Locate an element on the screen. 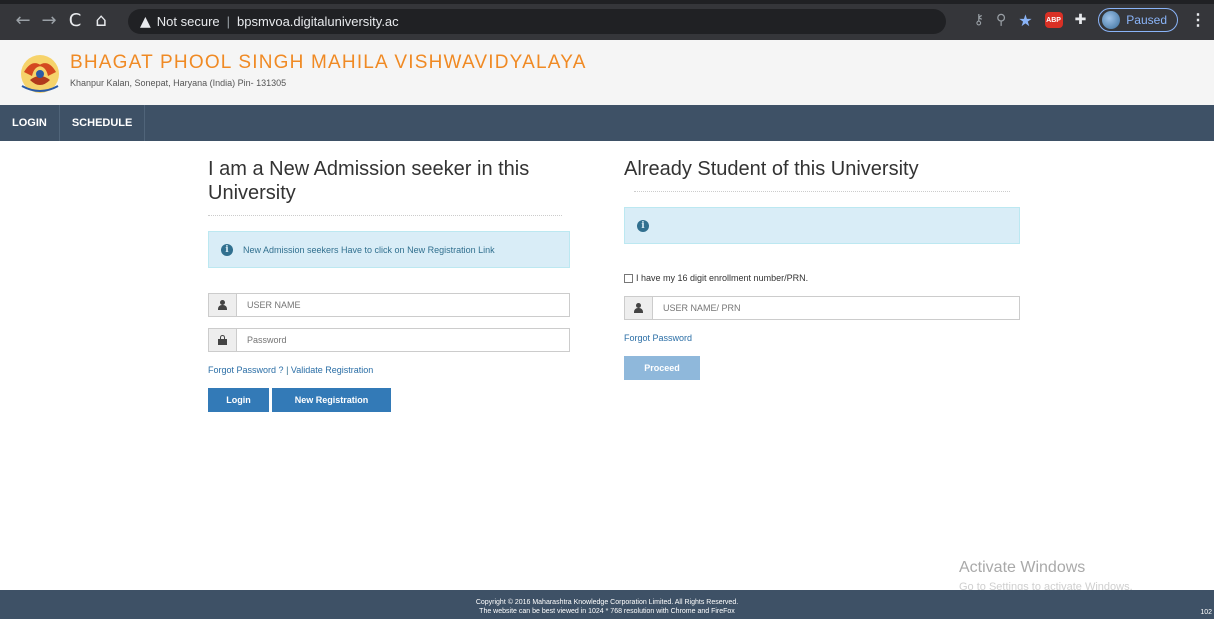  existing-student-info-alert: i is located at coordinates (822, 225).